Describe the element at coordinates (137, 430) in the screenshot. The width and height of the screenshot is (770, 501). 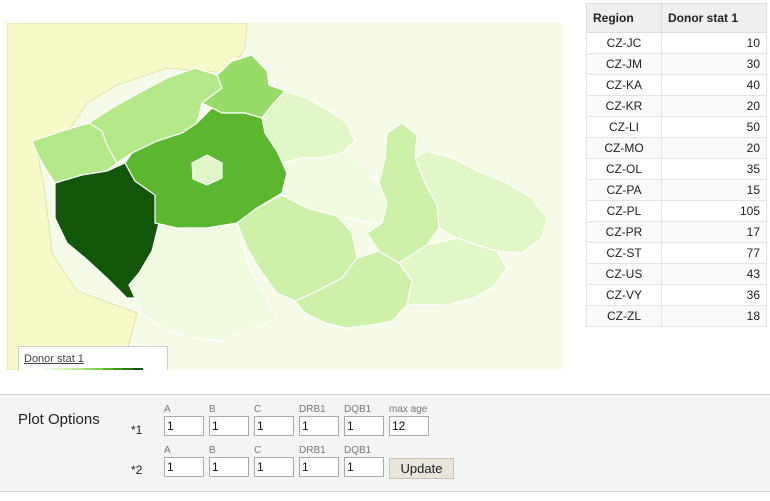
I see `row1-label: *1` at that location.